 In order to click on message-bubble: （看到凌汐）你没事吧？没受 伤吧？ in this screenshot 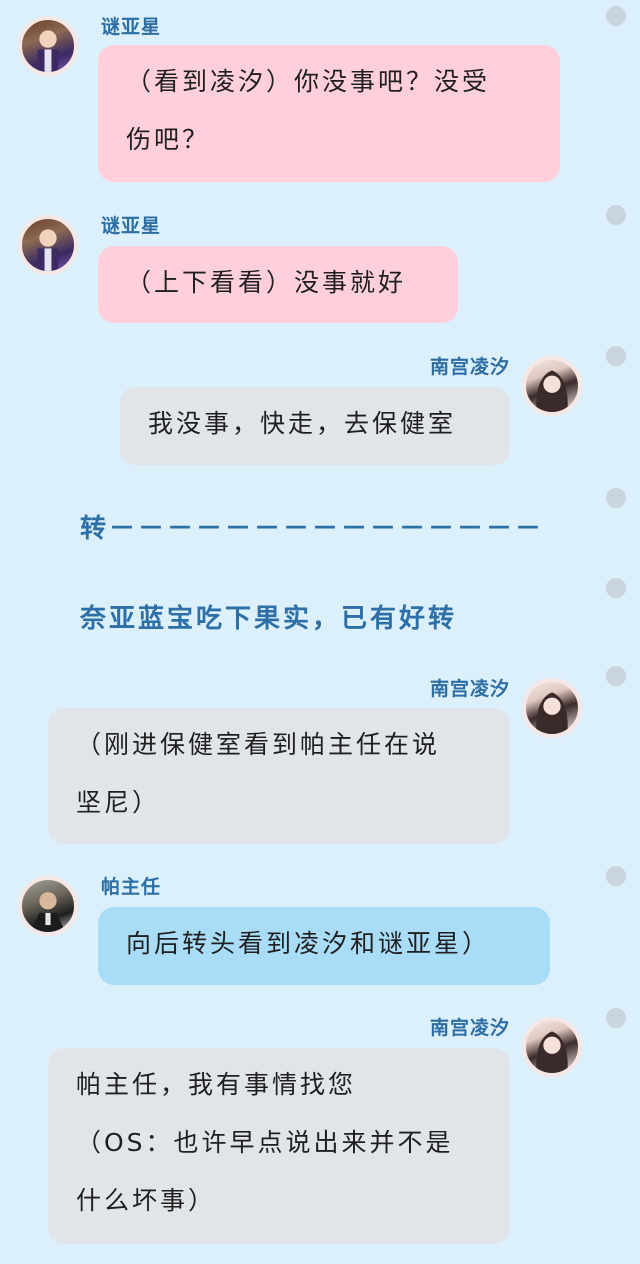, I will do `click(329, 113)`.